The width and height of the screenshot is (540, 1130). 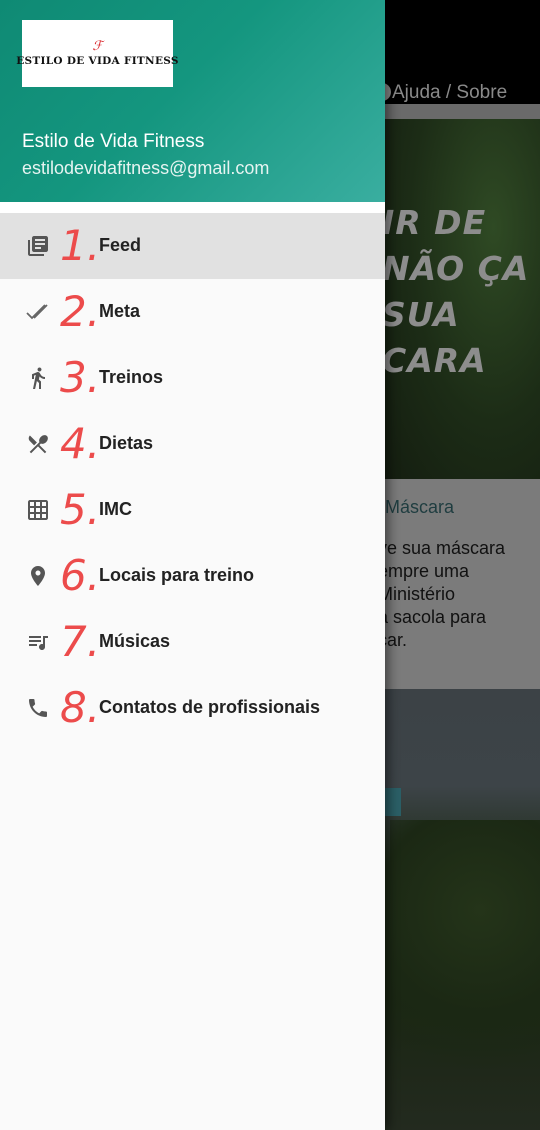 I want to click on menu-item-feed: 1. Feed, so click(x=192, y=246).